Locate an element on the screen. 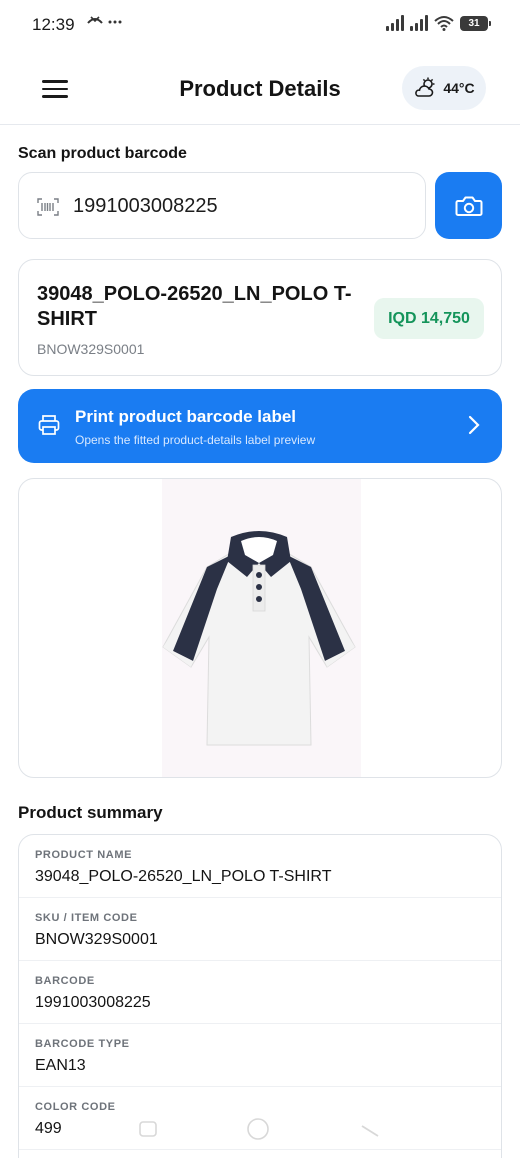 The height and width of the screenshot is (1158, 520). scan-label: Scan product barcode is located at coordinates (102, 153).